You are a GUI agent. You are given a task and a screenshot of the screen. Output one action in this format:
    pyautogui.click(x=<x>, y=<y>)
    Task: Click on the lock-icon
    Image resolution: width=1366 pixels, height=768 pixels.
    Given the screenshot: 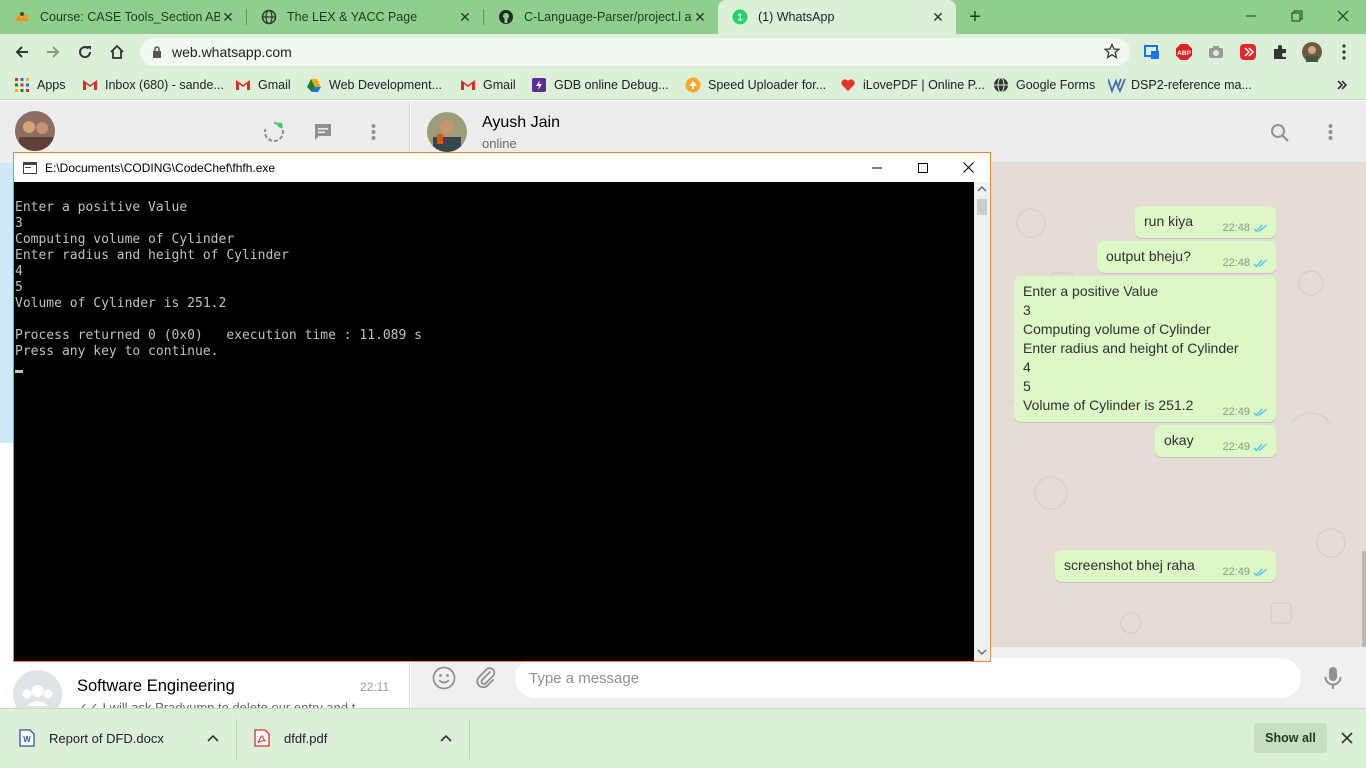 What is the action you would take?
    pyautogui.click(x=157, y=52)
    